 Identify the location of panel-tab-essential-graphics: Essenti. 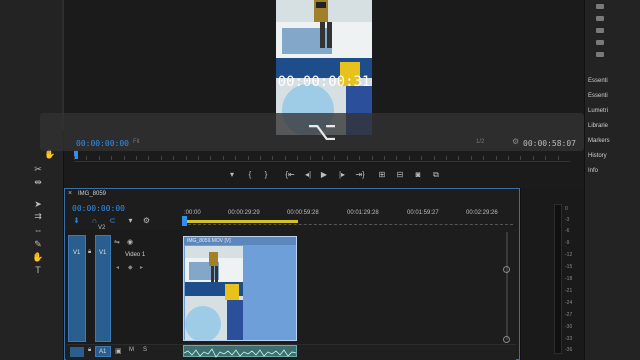
(598, 81).